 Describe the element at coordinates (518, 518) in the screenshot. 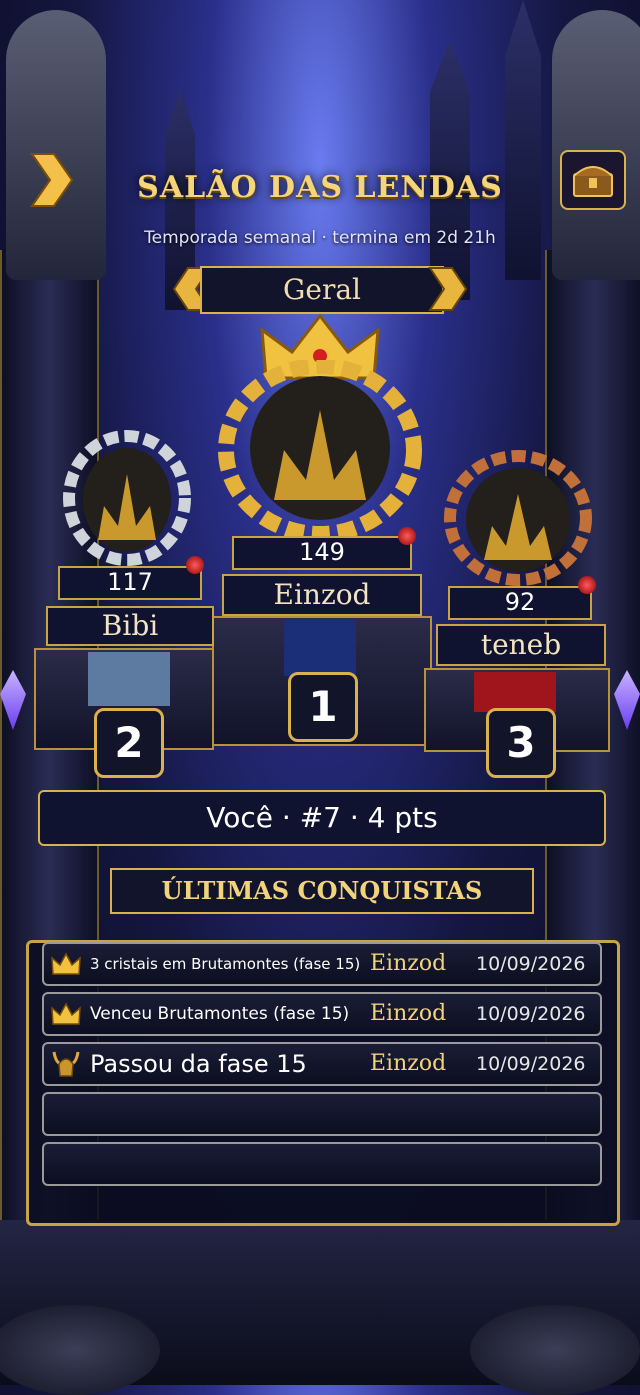

I see `third-place-laurel-icon` at that location.